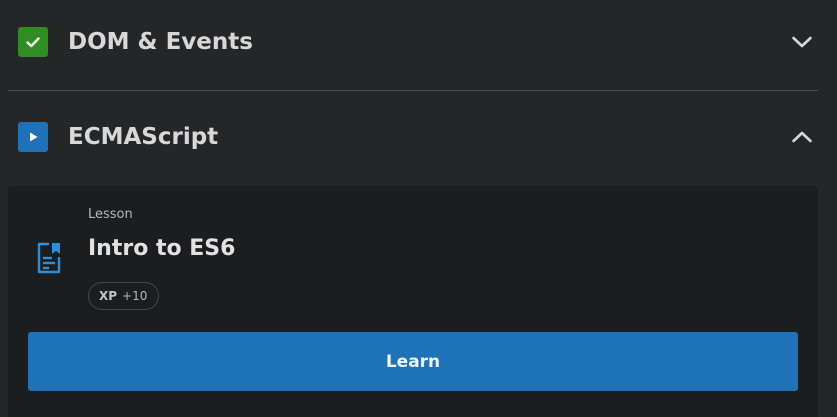  Describe the element at coordinates (162, 248) in the screenshot. I see `lesson-title: Intro to ES6` at that location.